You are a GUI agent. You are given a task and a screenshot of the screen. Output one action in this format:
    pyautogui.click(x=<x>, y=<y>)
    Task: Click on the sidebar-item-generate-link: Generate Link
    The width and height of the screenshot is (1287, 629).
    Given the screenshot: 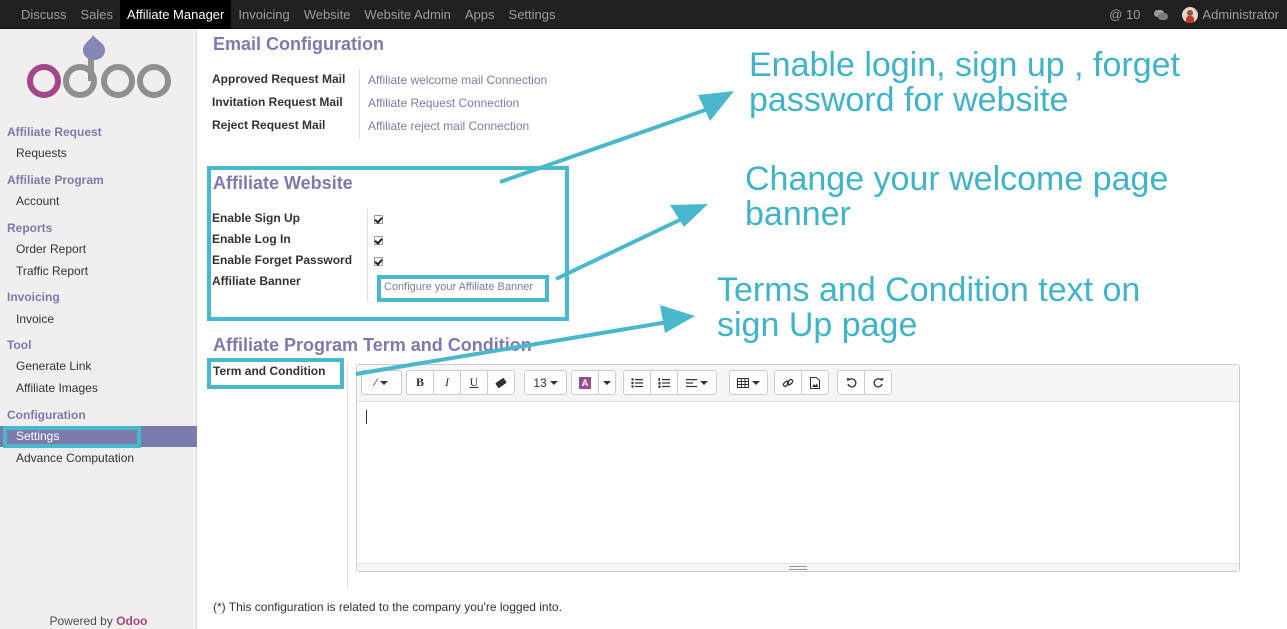 What is the action you would take?
    pyautogui.click(x=53, y=366)
    